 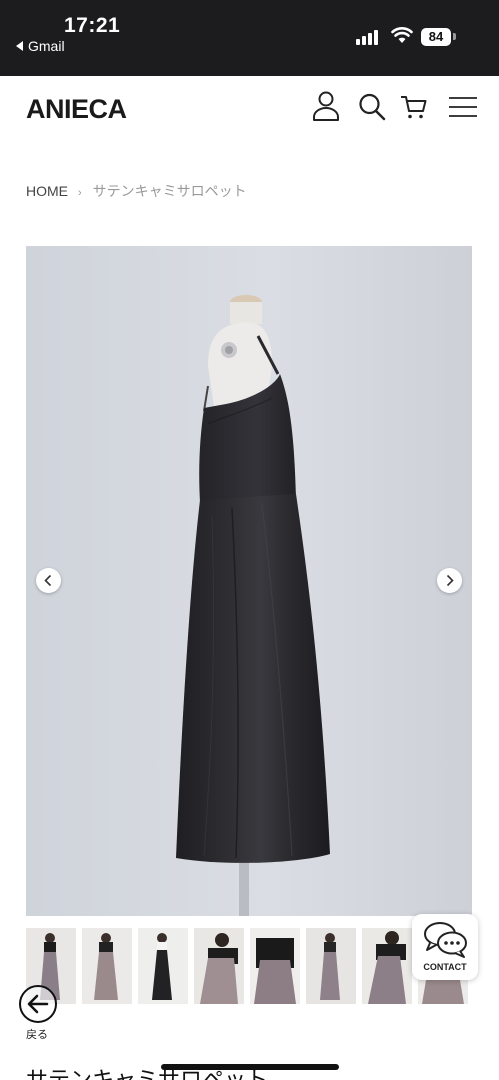 What do you see at coordinates (249, 108) in the screenshot?
I see `site-header: ANIECA` at bounding box center [249, 108].